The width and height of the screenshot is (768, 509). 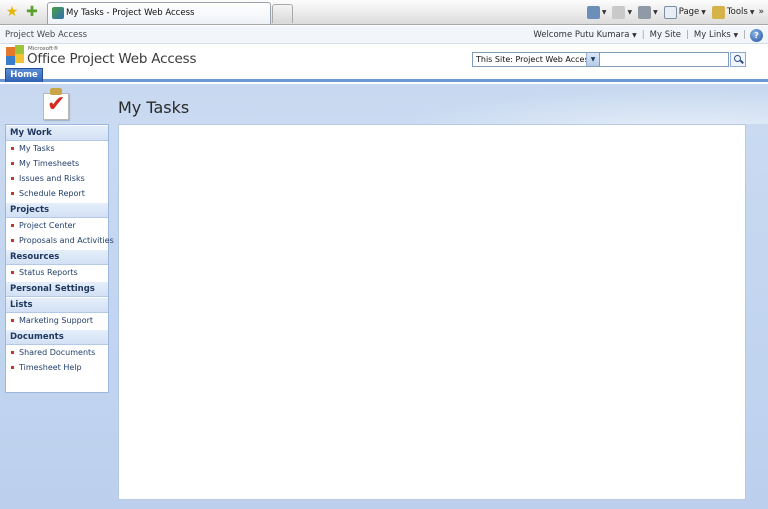 I want to click on tools-menu-label: Tools, so click(x=737, y=12).